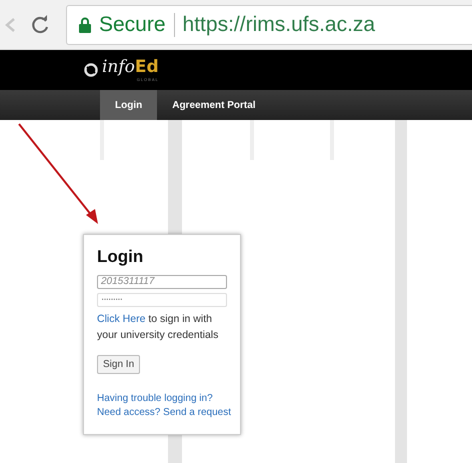 This screenshot has height=463, width=472. Describe the element at coordinates (162, 300) in the screenshot. I see `password-field: ·········` at that location.